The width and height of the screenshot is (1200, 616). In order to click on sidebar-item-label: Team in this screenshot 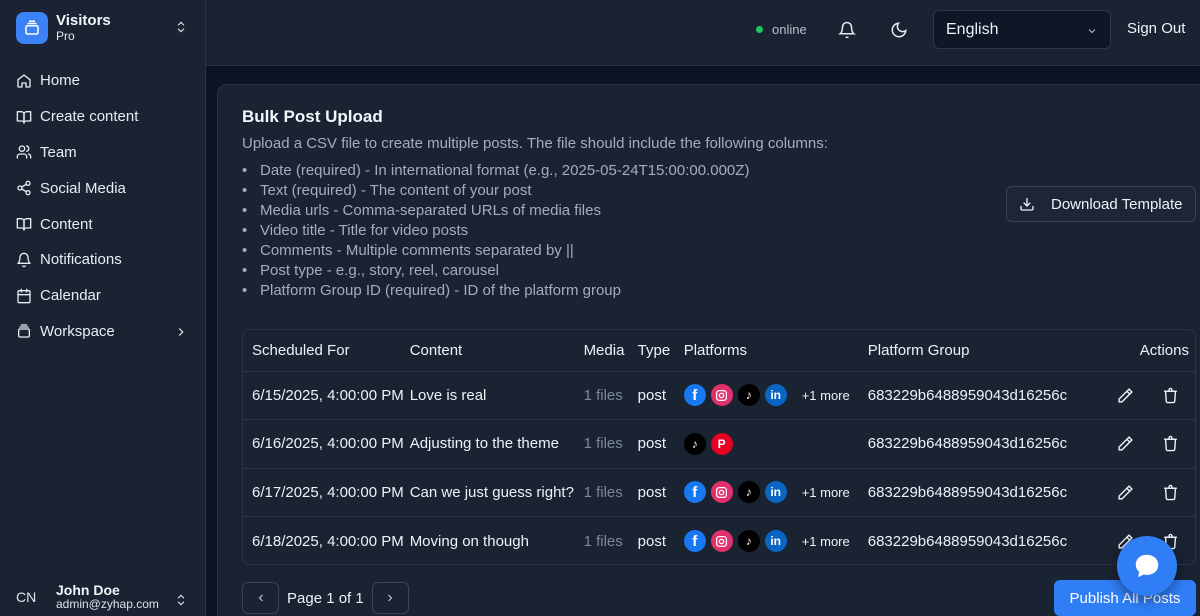, I will do `click(58, 152)`.